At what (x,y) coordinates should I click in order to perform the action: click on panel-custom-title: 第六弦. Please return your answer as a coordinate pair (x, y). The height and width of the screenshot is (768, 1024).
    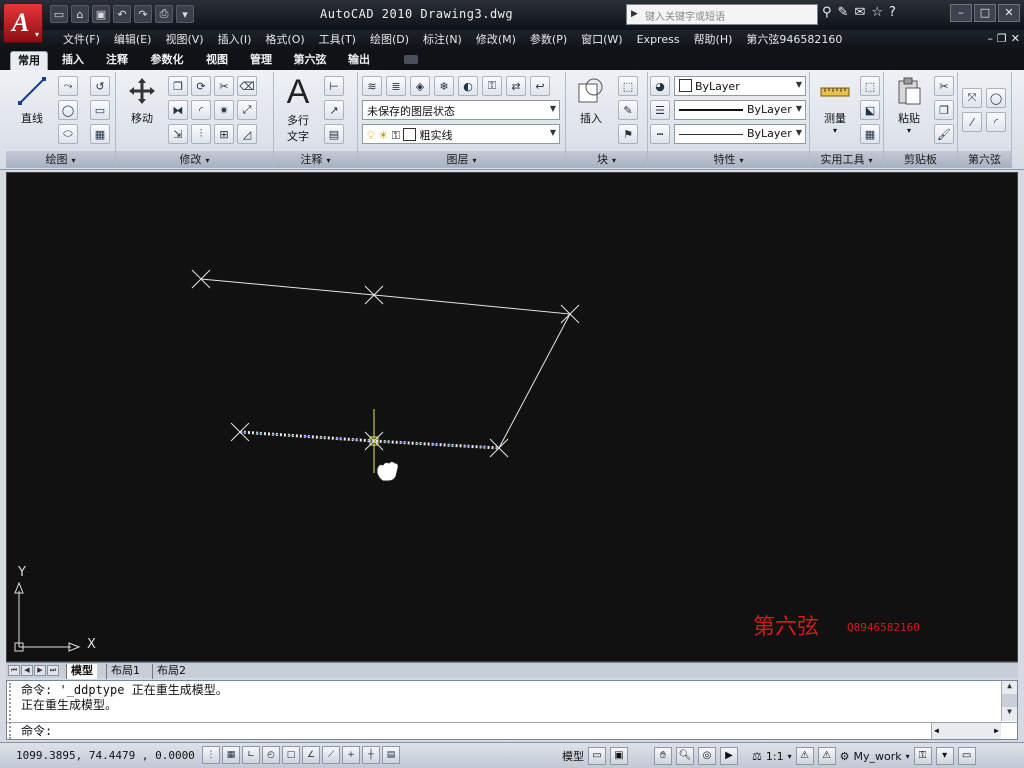
    Looking at the image, I should click on (984, 159).